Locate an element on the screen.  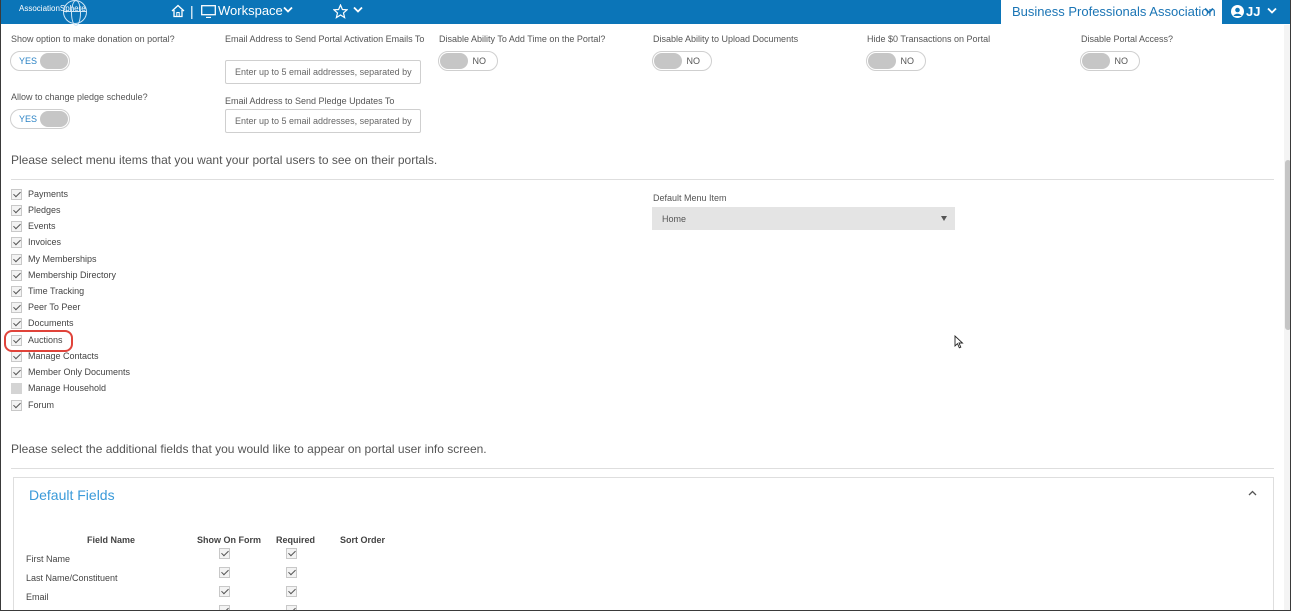
add-time-toggle: NO is located at coordinates (468, 61).